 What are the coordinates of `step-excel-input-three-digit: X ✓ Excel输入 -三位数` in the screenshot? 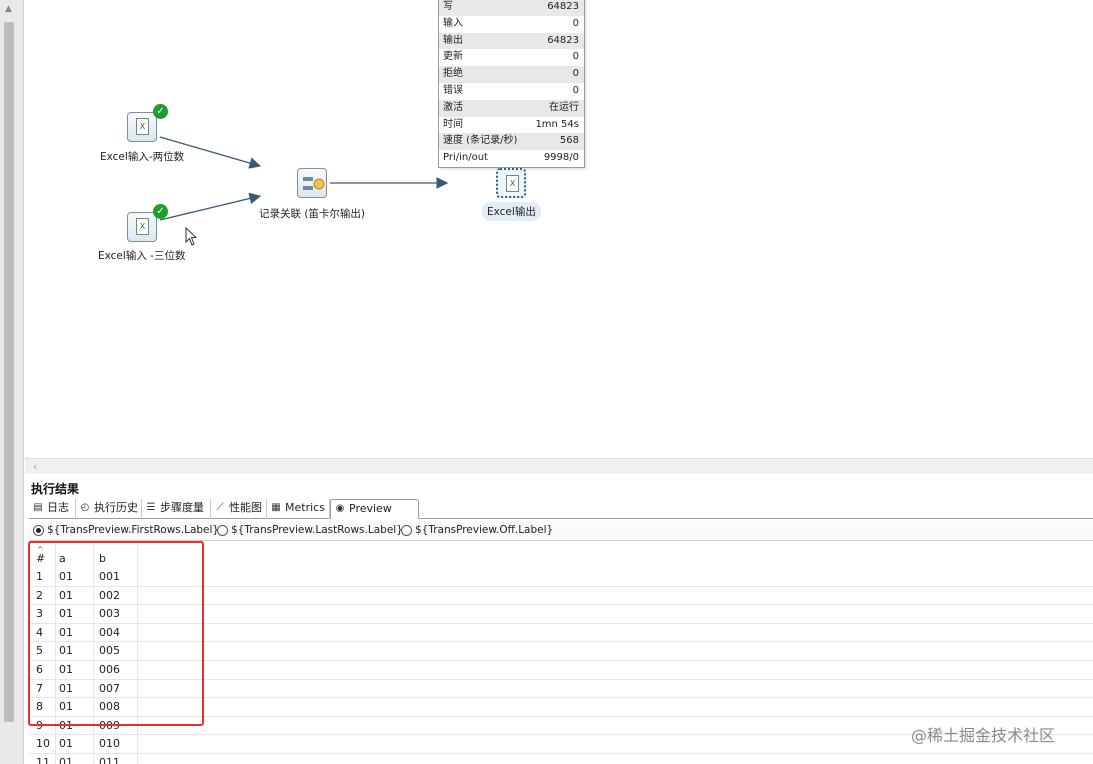 It's located at (141, 233).